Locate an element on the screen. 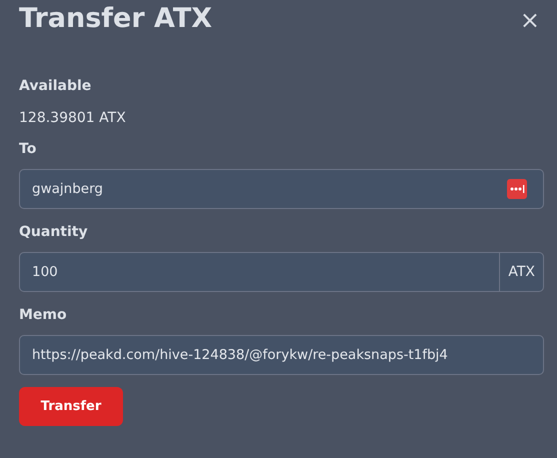  input-field: 100 ATX is located at coordinates (281, 272).